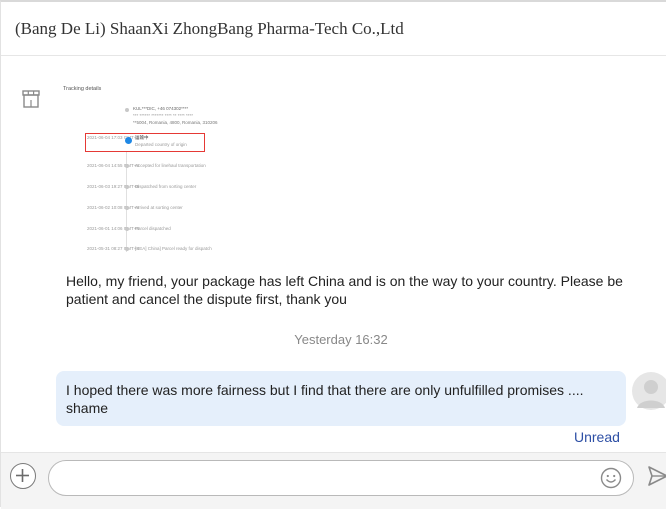 The image size is (666, 509). I want to click on tracking-event-status: Arrived at sorting center, so click(159, 207).